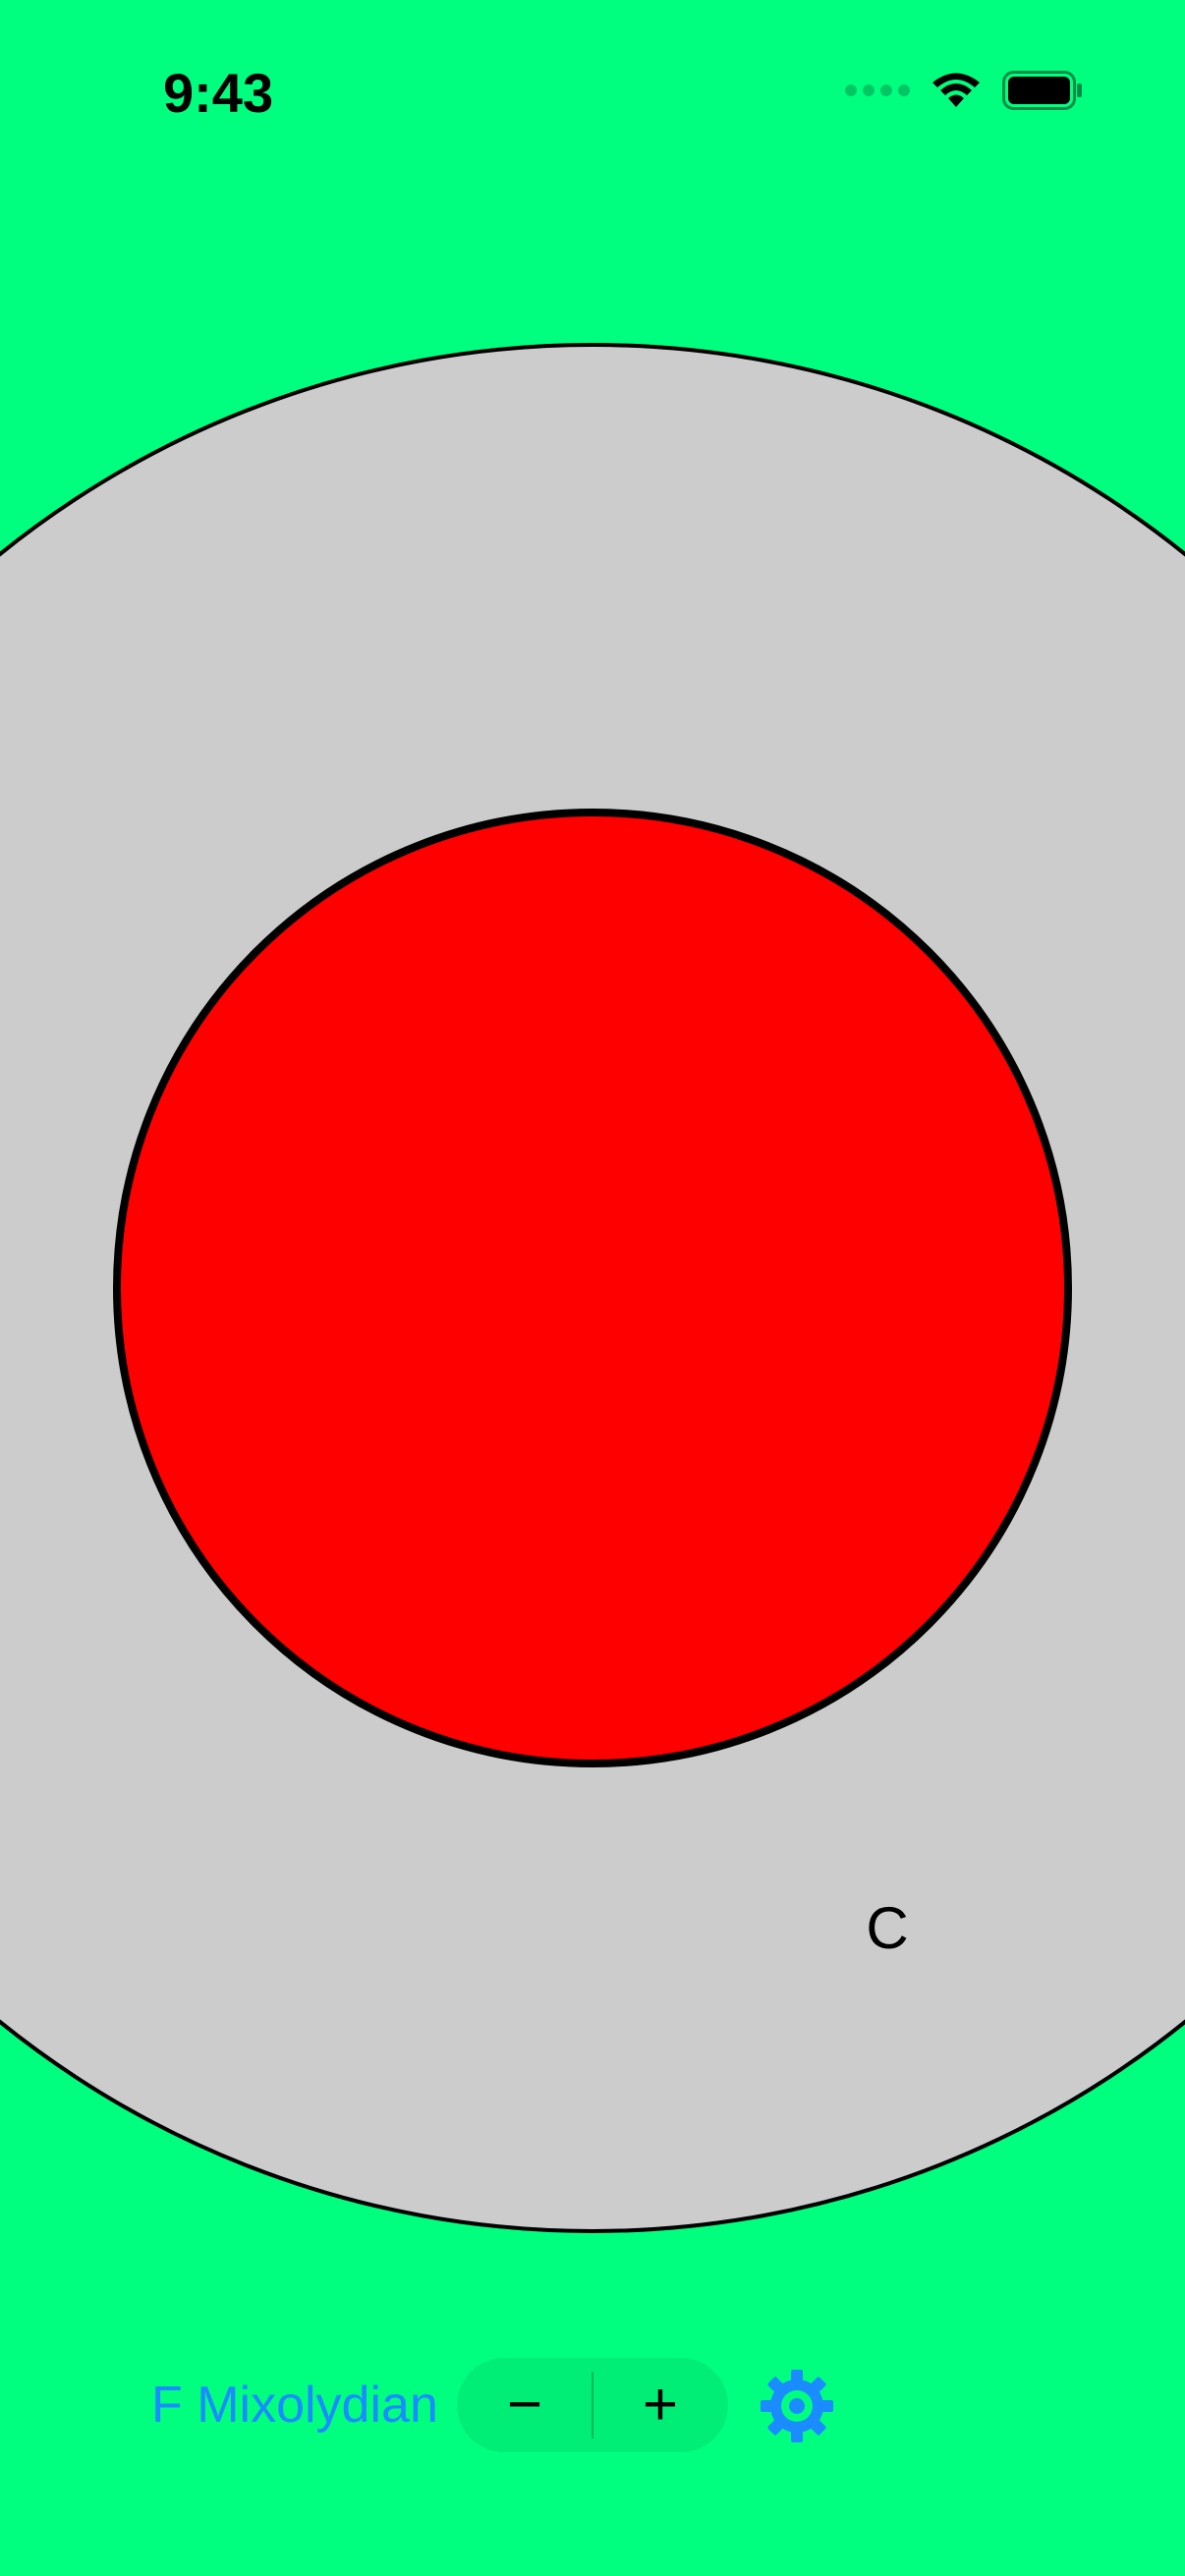  What do you see at coordinates (888, 1928) in the screenshot?
I see `note-label-c: C` at bounding box center [888, 1928].